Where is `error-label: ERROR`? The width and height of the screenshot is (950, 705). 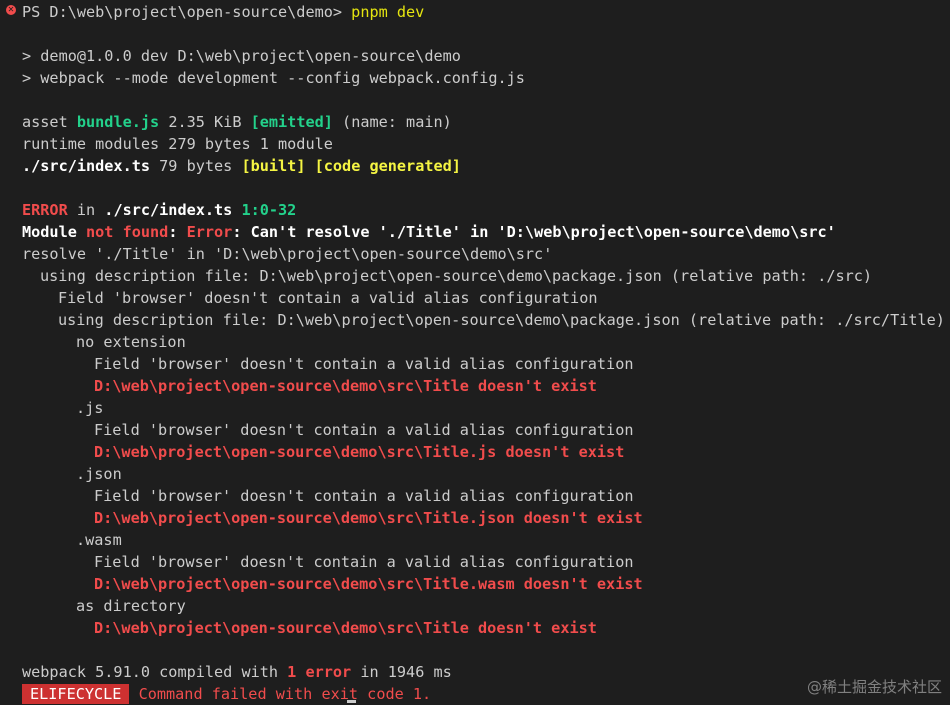 error-label: ERROR is located at coordinates (45, 210).